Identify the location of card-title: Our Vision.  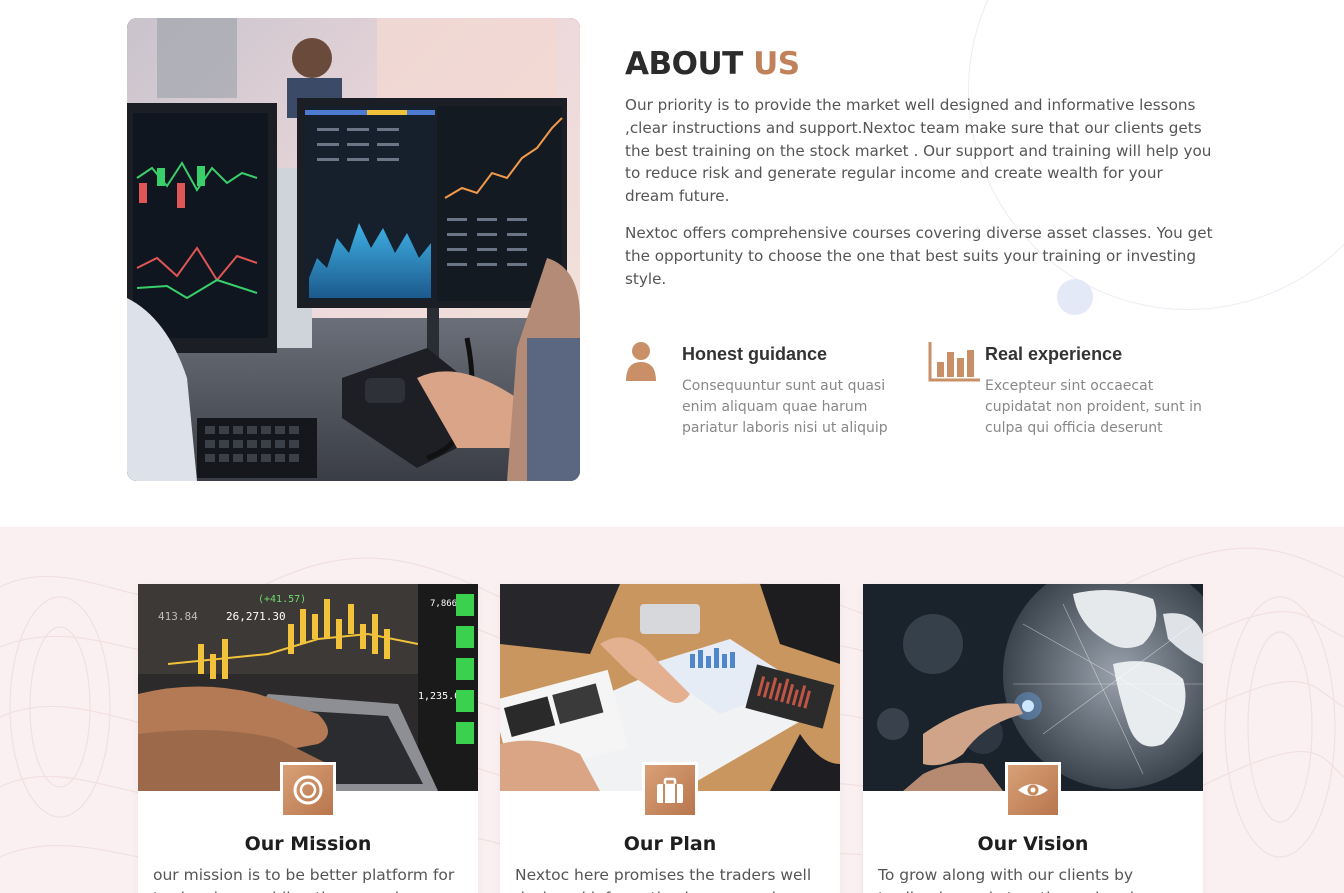
(1033, 844).